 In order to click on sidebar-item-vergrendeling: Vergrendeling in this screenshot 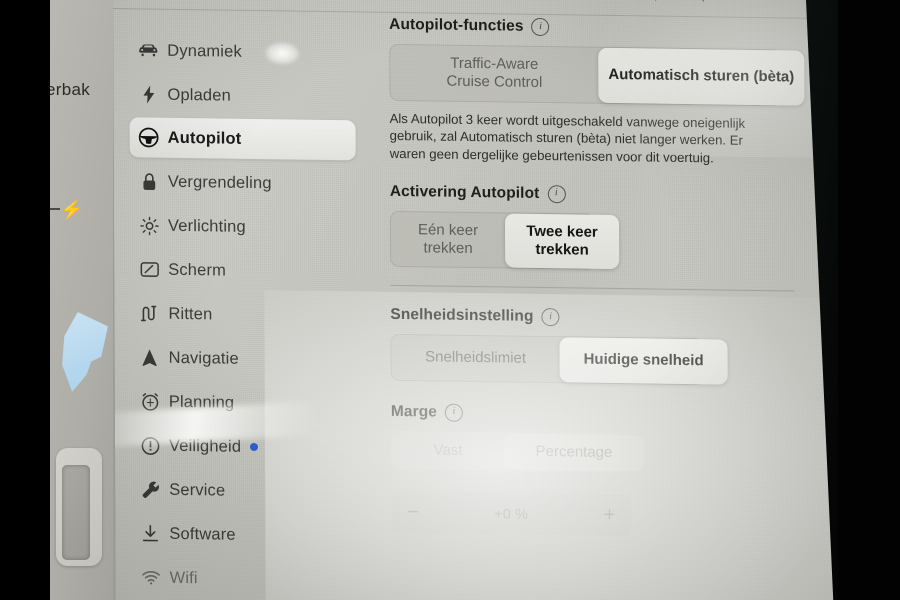, I will do `click(243, 182)`.